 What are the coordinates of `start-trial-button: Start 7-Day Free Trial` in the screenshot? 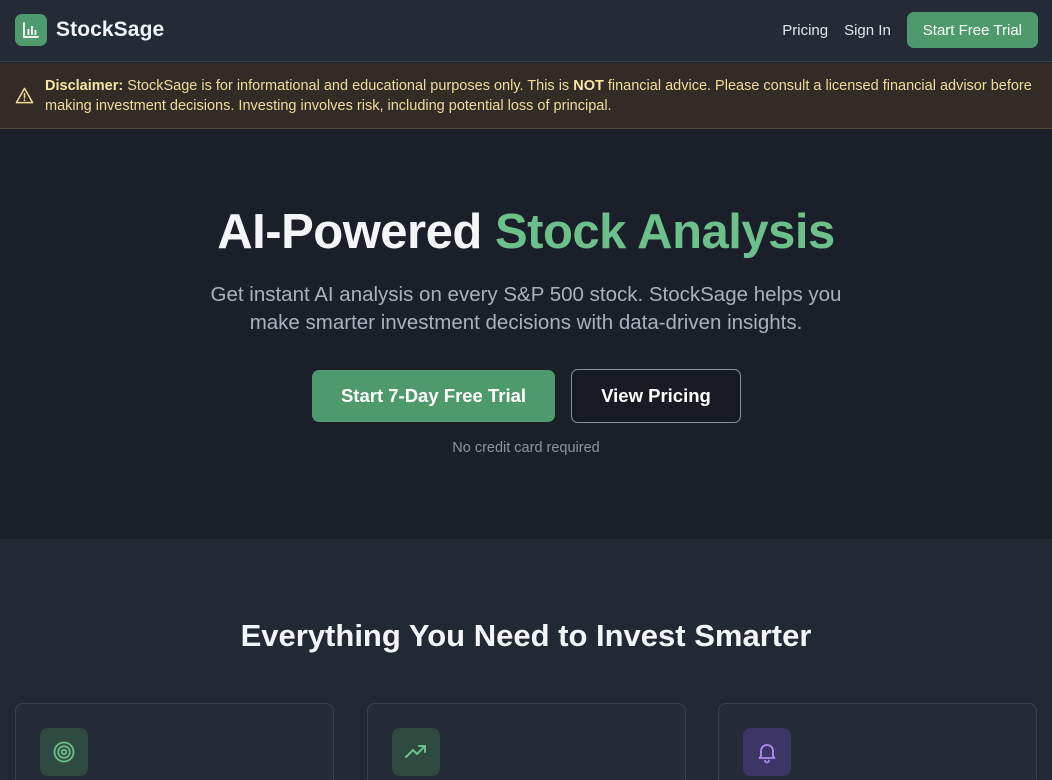 It's located at (433, 396).